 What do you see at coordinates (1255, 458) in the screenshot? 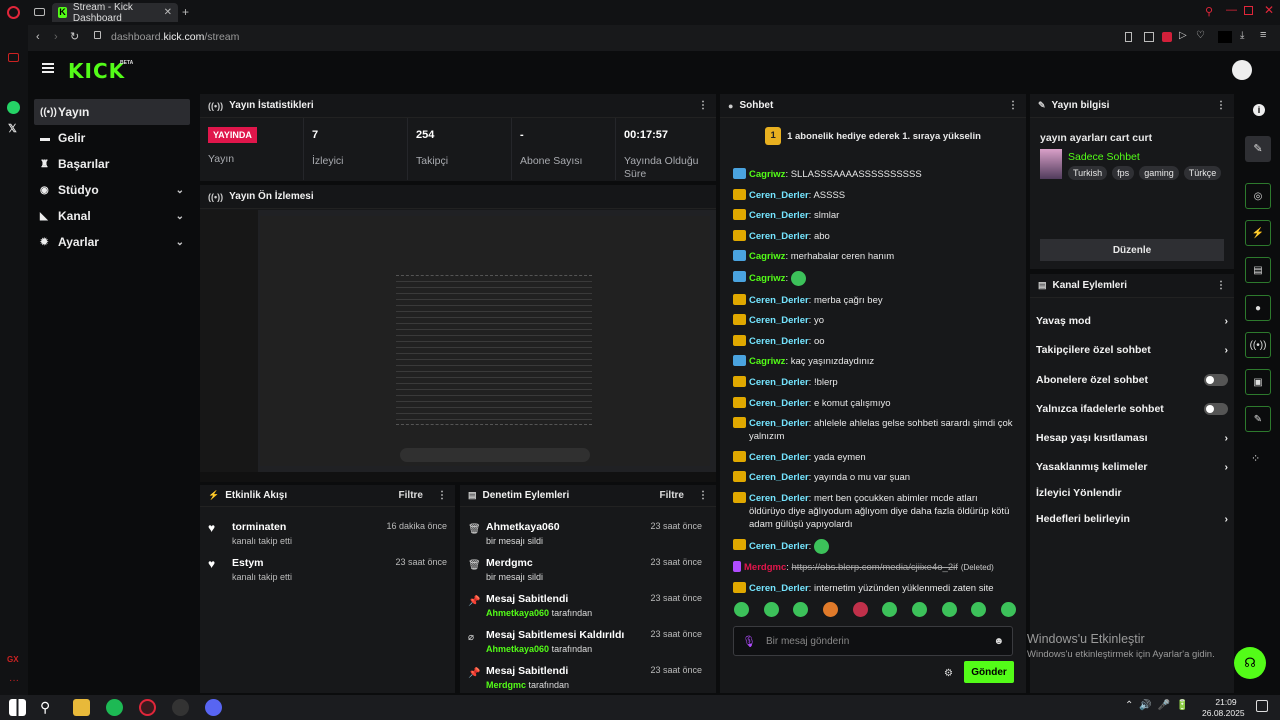
I see `apps-icon: ⁘` at bounding box center [1255, 458].